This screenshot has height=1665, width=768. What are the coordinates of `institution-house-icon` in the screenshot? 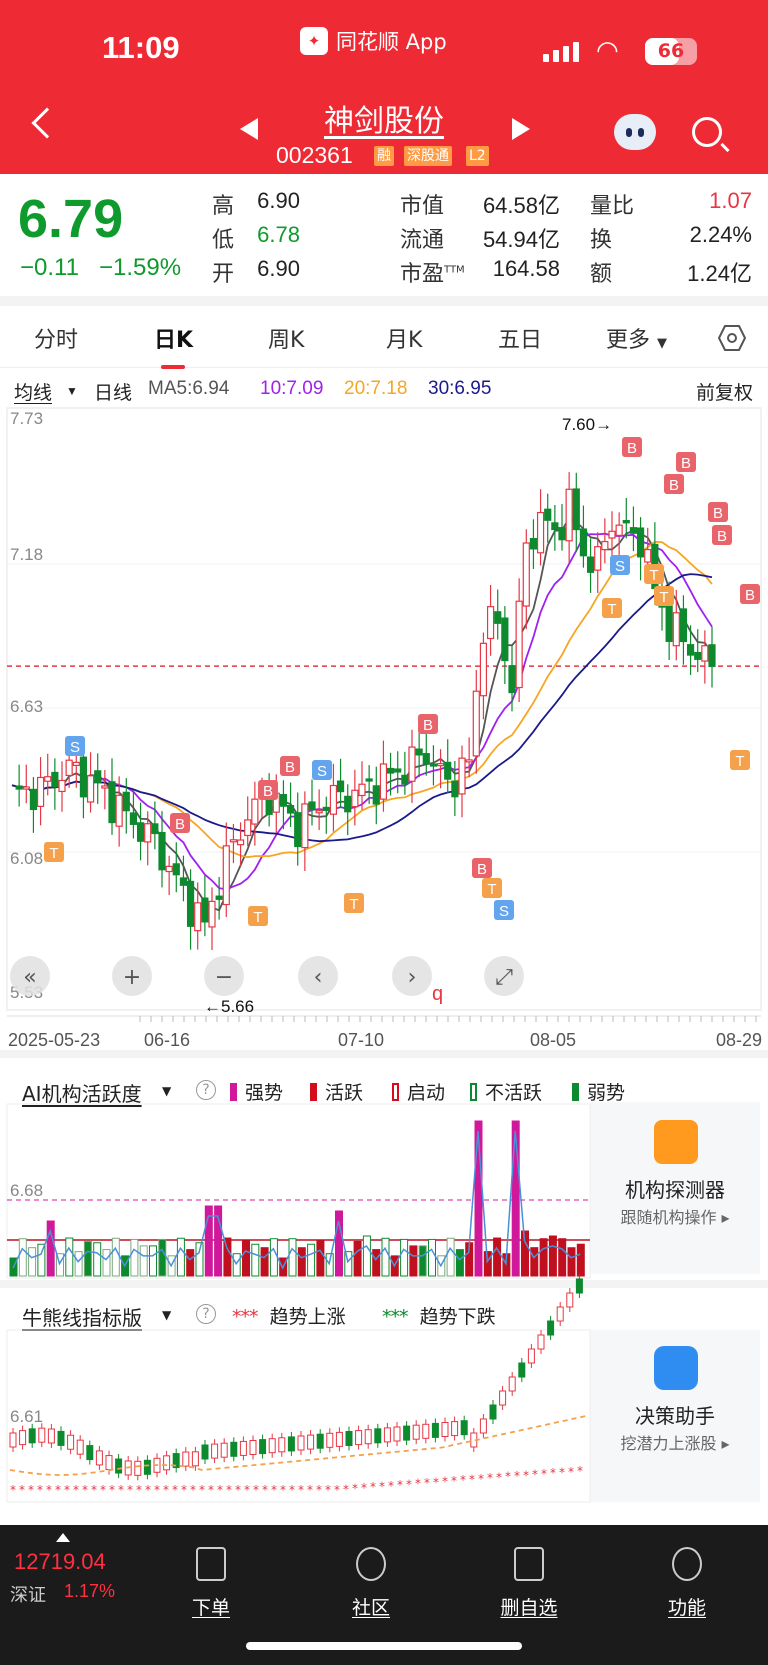 It's located at (676, 1142).